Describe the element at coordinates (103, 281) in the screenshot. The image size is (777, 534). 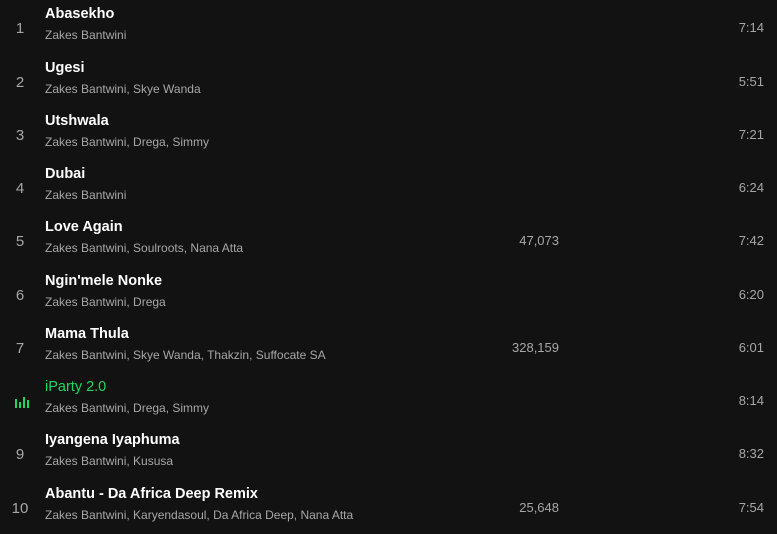
I see `track-title: Ngin'mele Nonke` at that location.